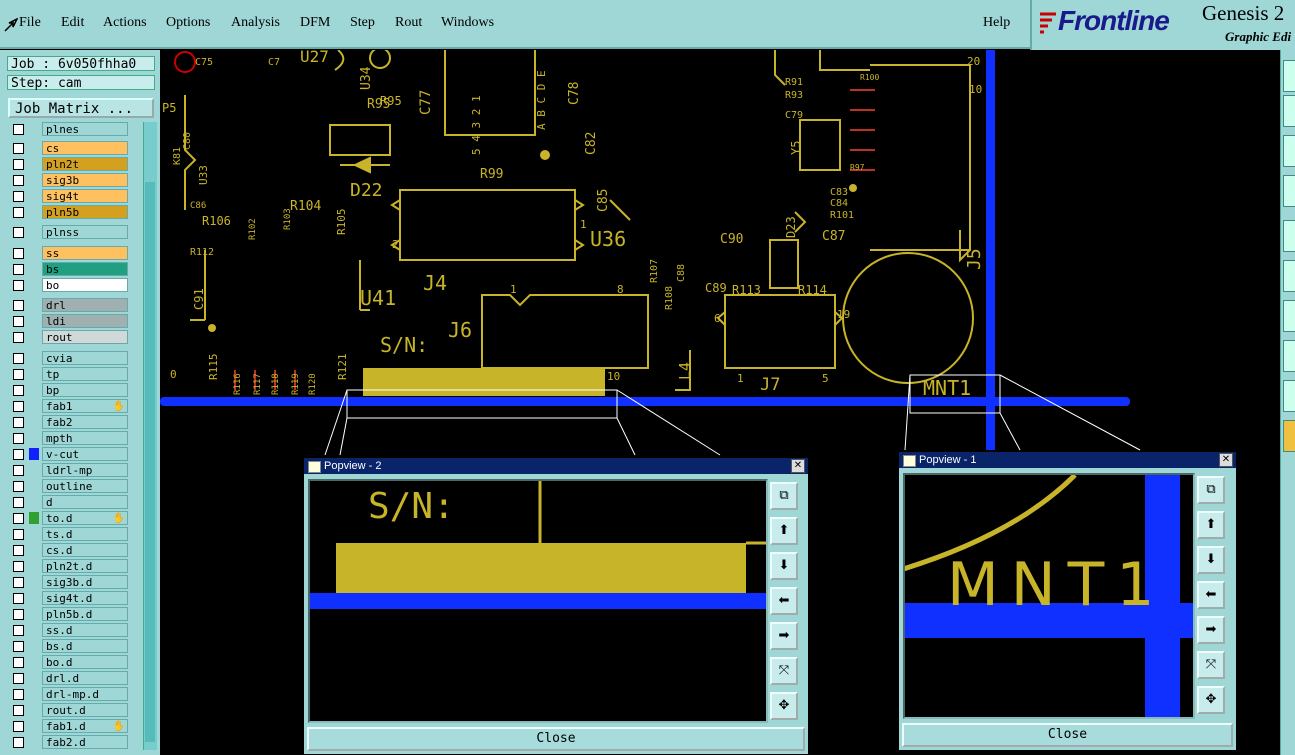 This screenshot has height=755, width=1295. I want to click on layer-row: ldi, so click(68, 321).